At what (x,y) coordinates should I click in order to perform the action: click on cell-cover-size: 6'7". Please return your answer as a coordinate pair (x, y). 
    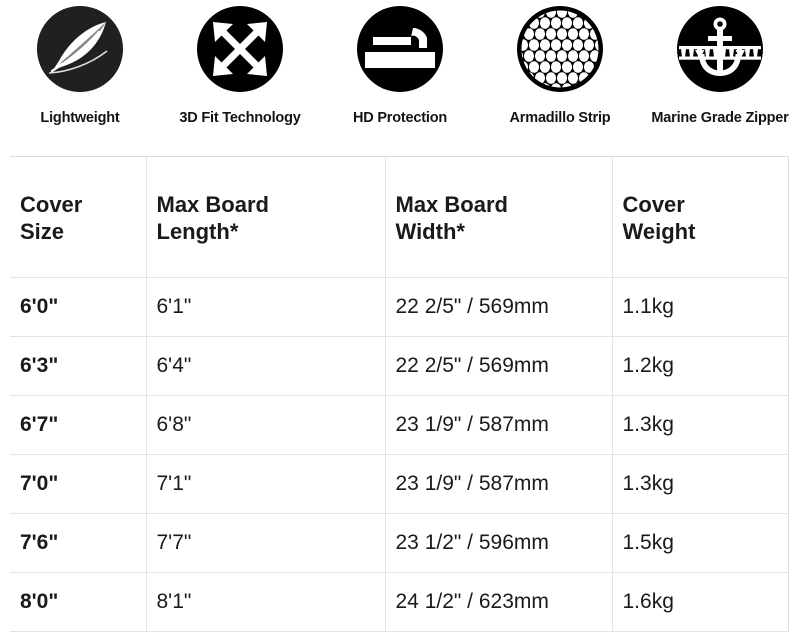
    Looking at the image, I should click on (78, 425).